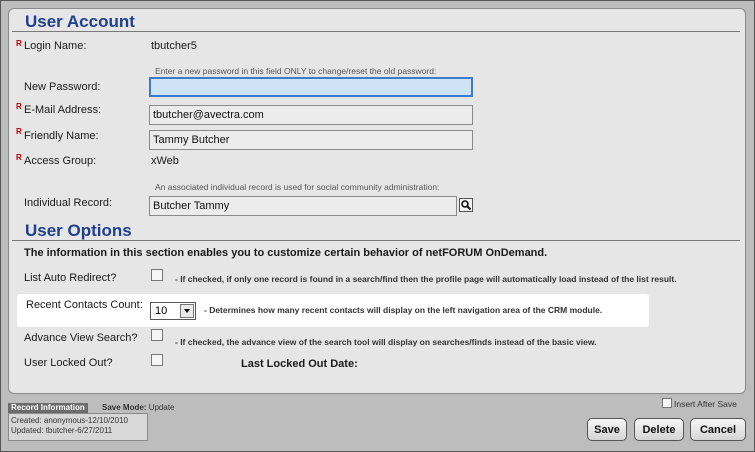 The height and width of the screenshot is (452, 755). I want to click on user-locked-out-checkbox, so click(157, 360).